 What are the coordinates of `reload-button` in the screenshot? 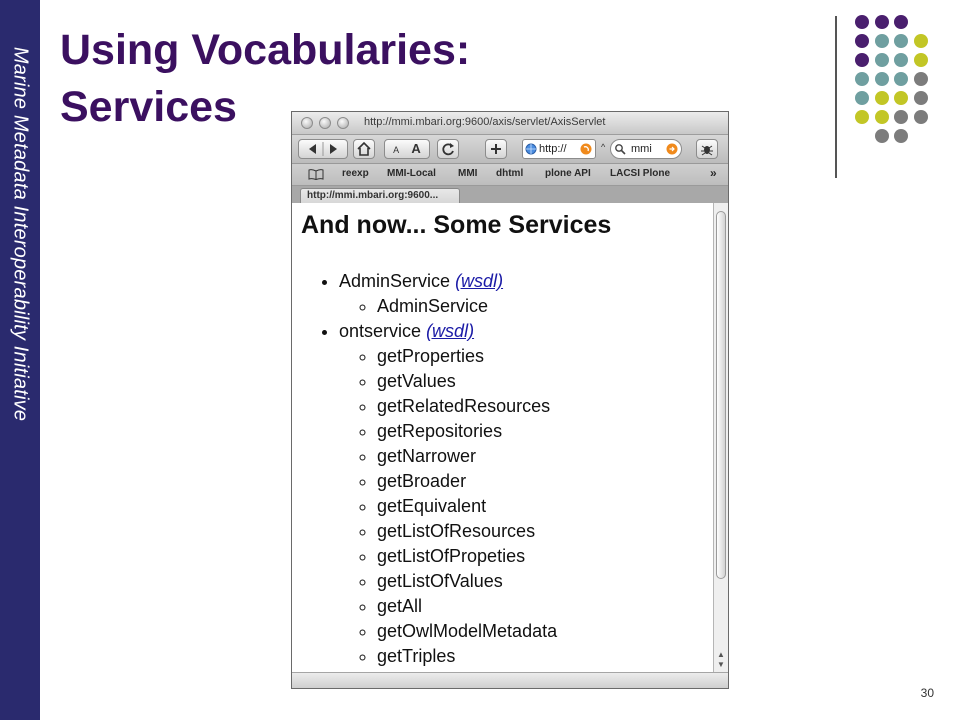 It's located at (448, 149).